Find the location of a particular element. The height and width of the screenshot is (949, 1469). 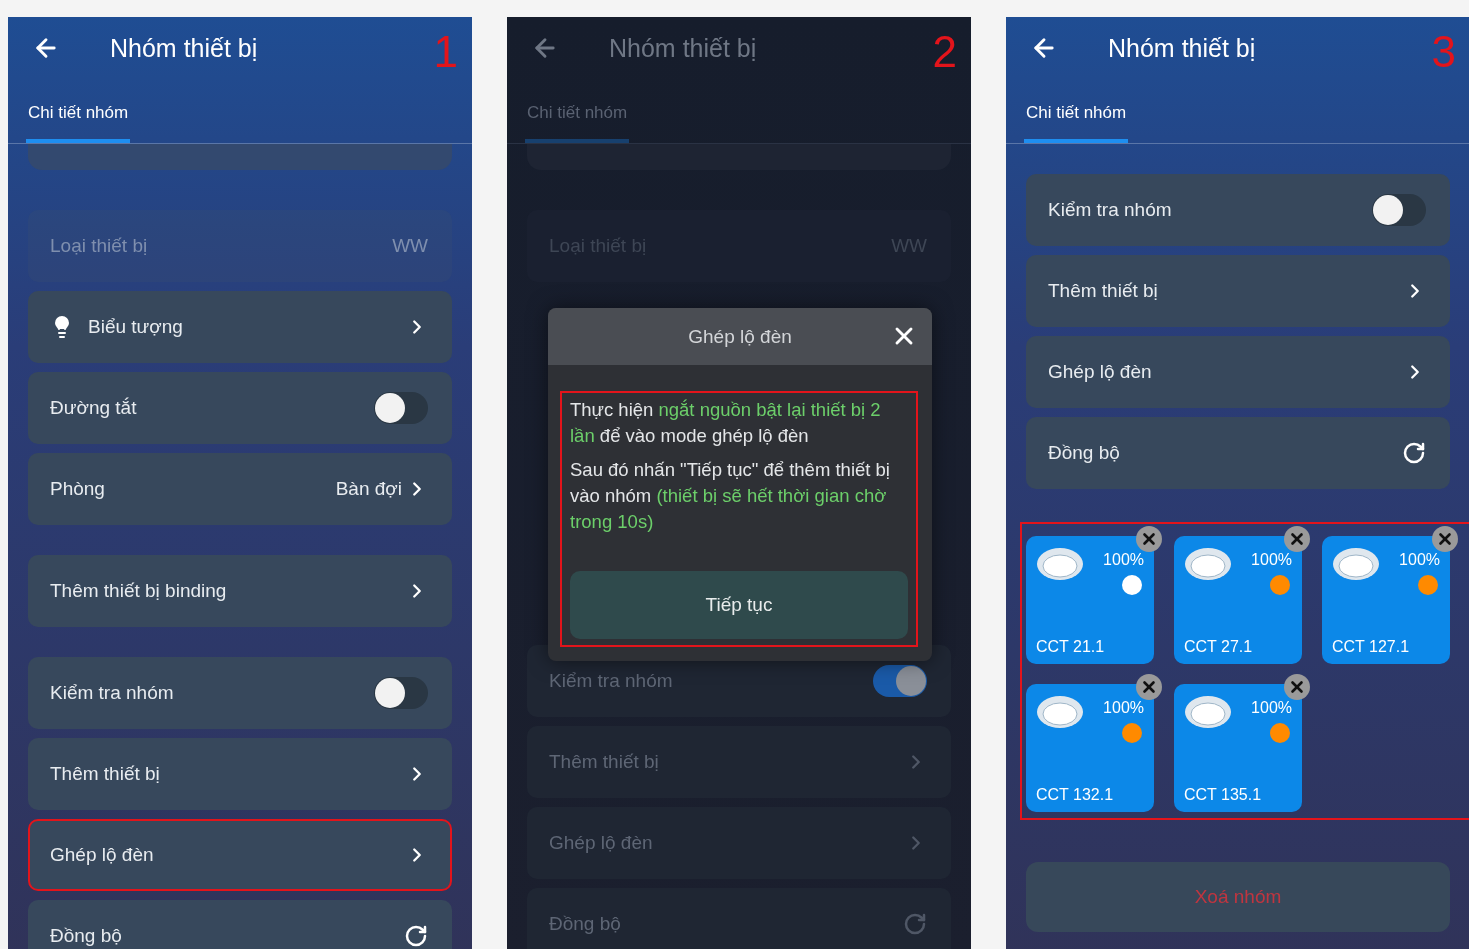

dialog-title: Ghép lộ đèn is located at coordinates (740, 336).